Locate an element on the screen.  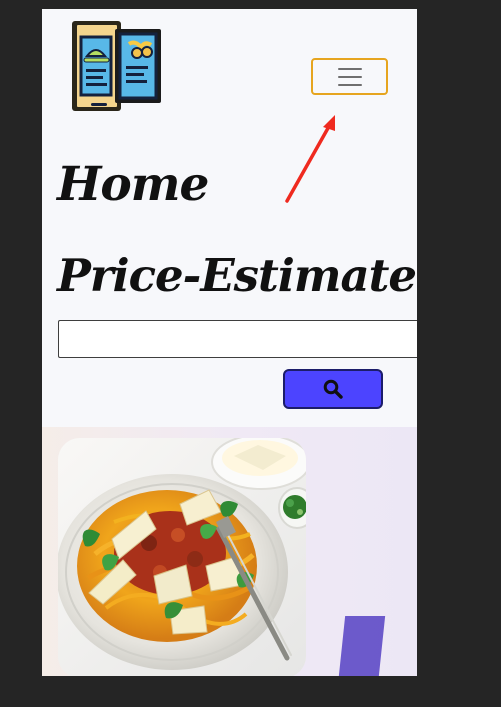
red-annotation-arrow-icon is located at coordinates (310, 159).